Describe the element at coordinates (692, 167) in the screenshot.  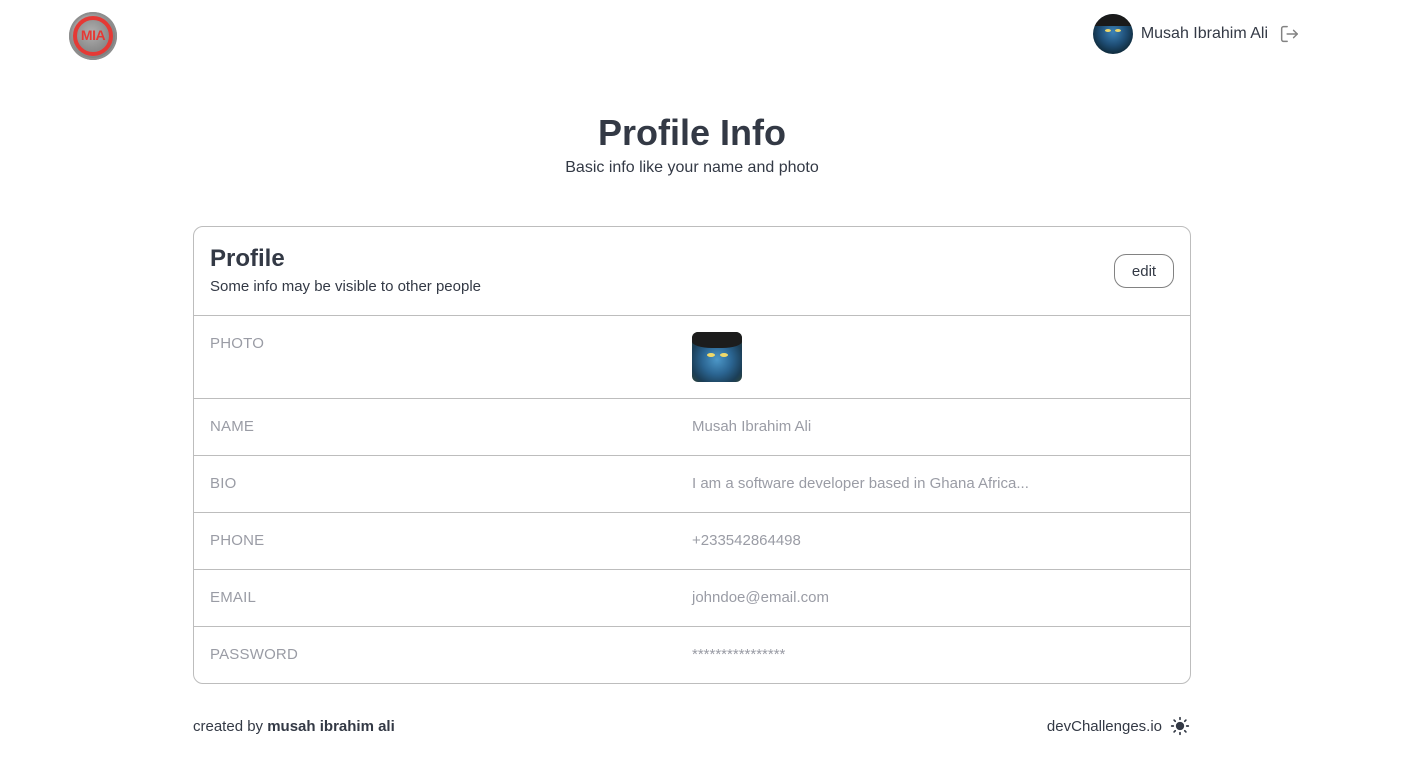
I see `page-subtitle: Basic info like your name and photo` at that location.